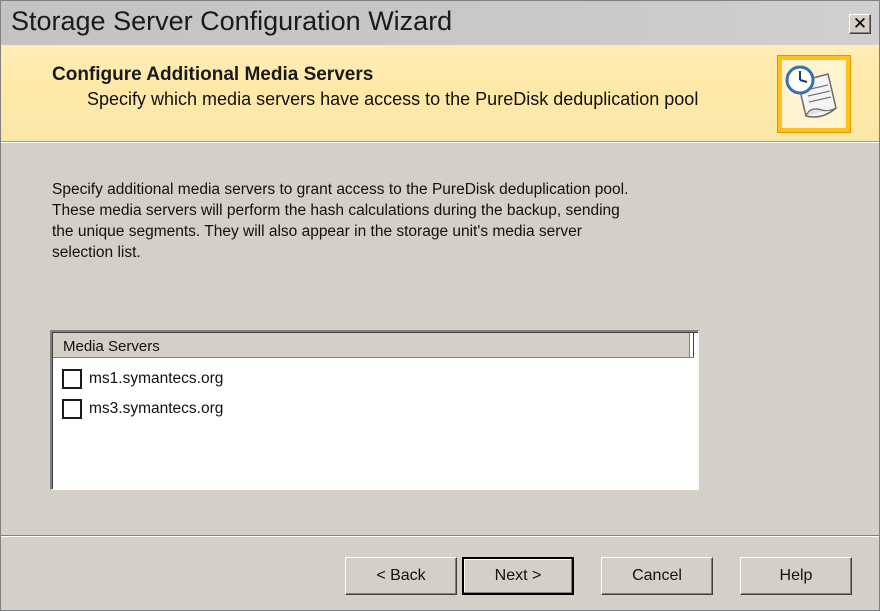  Describe the element at coordinates (518, 576) in the screenshot. I see `next-button: Next >` at that location.